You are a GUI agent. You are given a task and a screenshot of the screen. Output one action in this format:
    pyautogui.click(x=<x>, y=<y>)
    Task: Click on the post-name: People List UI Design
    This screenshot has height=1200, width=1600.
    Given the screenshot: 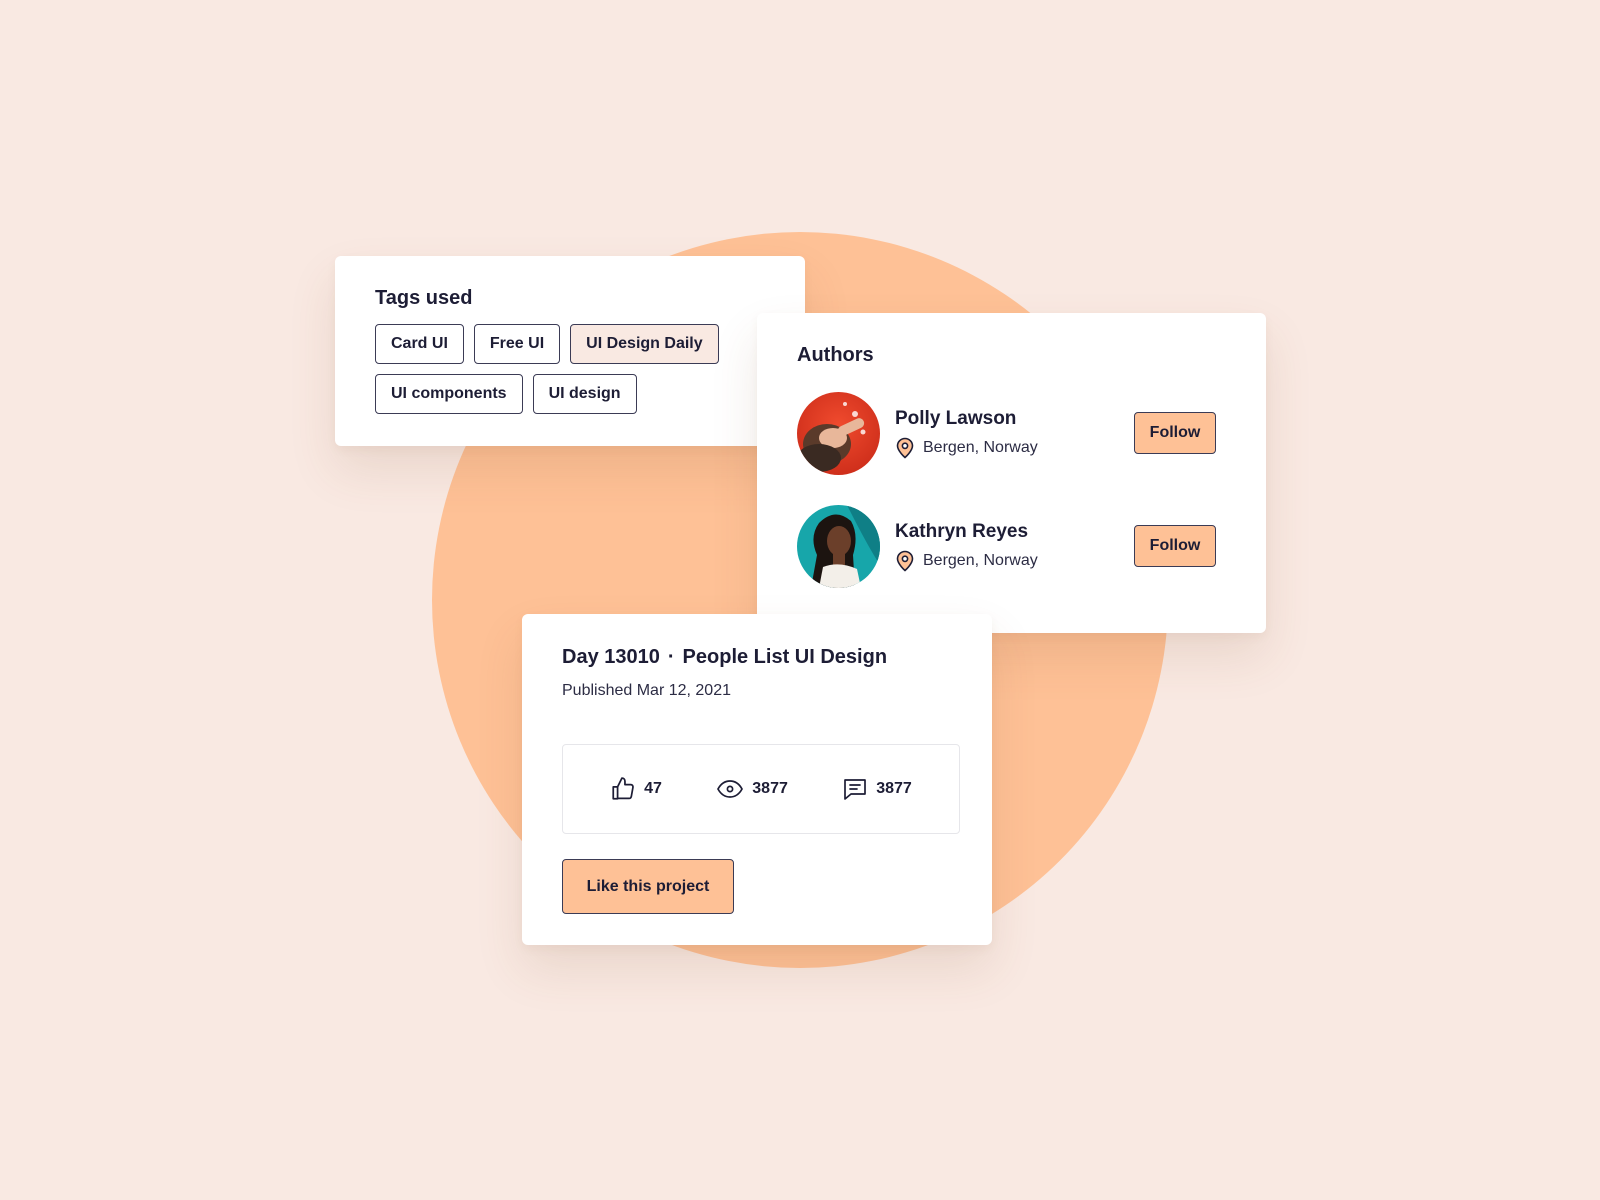 What is the action you would take?
    pyautogui.click(x=785, y=657)
    